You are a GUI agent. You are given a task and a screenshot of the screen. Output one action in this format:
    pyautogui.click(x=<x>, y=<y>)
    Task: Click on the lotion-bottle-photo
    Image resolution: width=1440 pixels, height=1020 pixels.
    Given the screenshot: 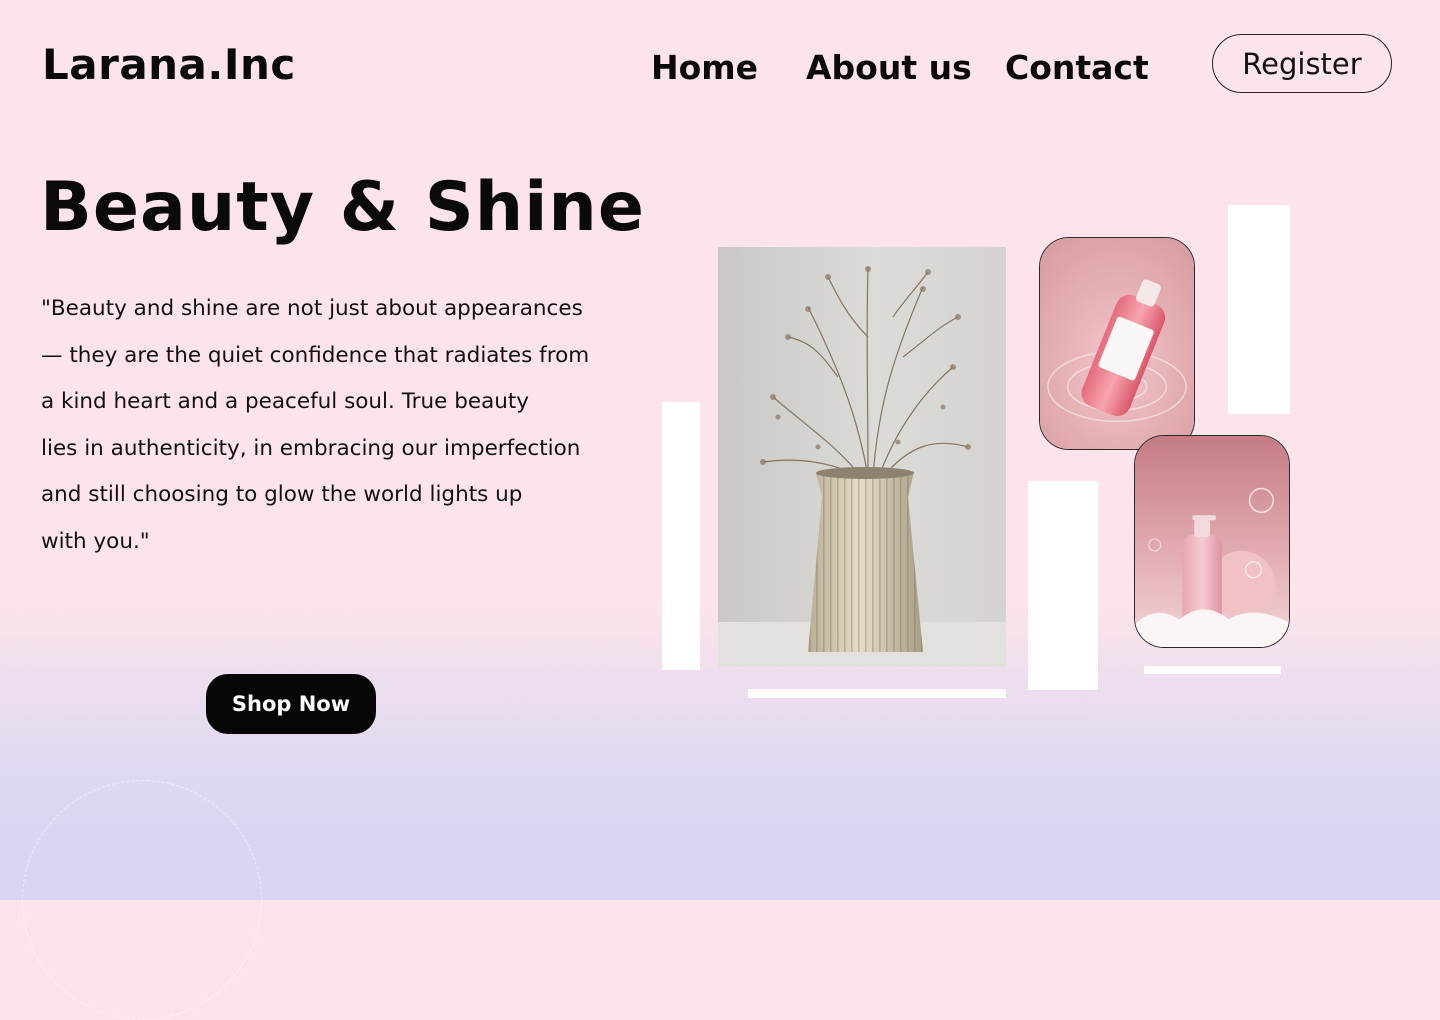 What is the action you would take?
    pyautogui.click(x=1212, y=541)
    